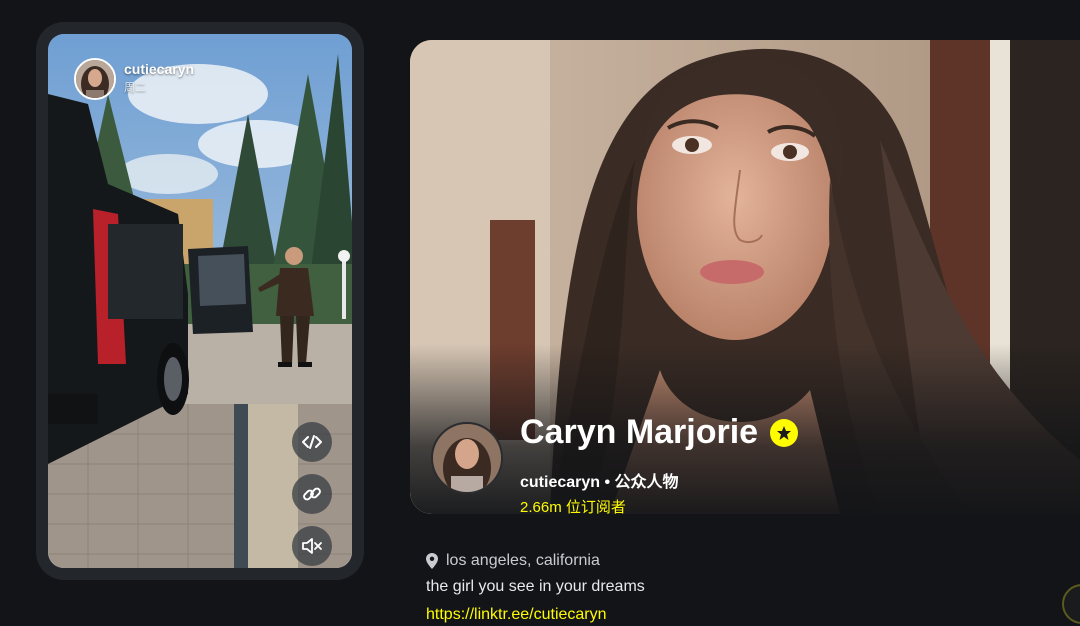 The image size is (1080, 626). I want to click on profile-display-name-row: Caryn Marjorie, so click(659, 432).